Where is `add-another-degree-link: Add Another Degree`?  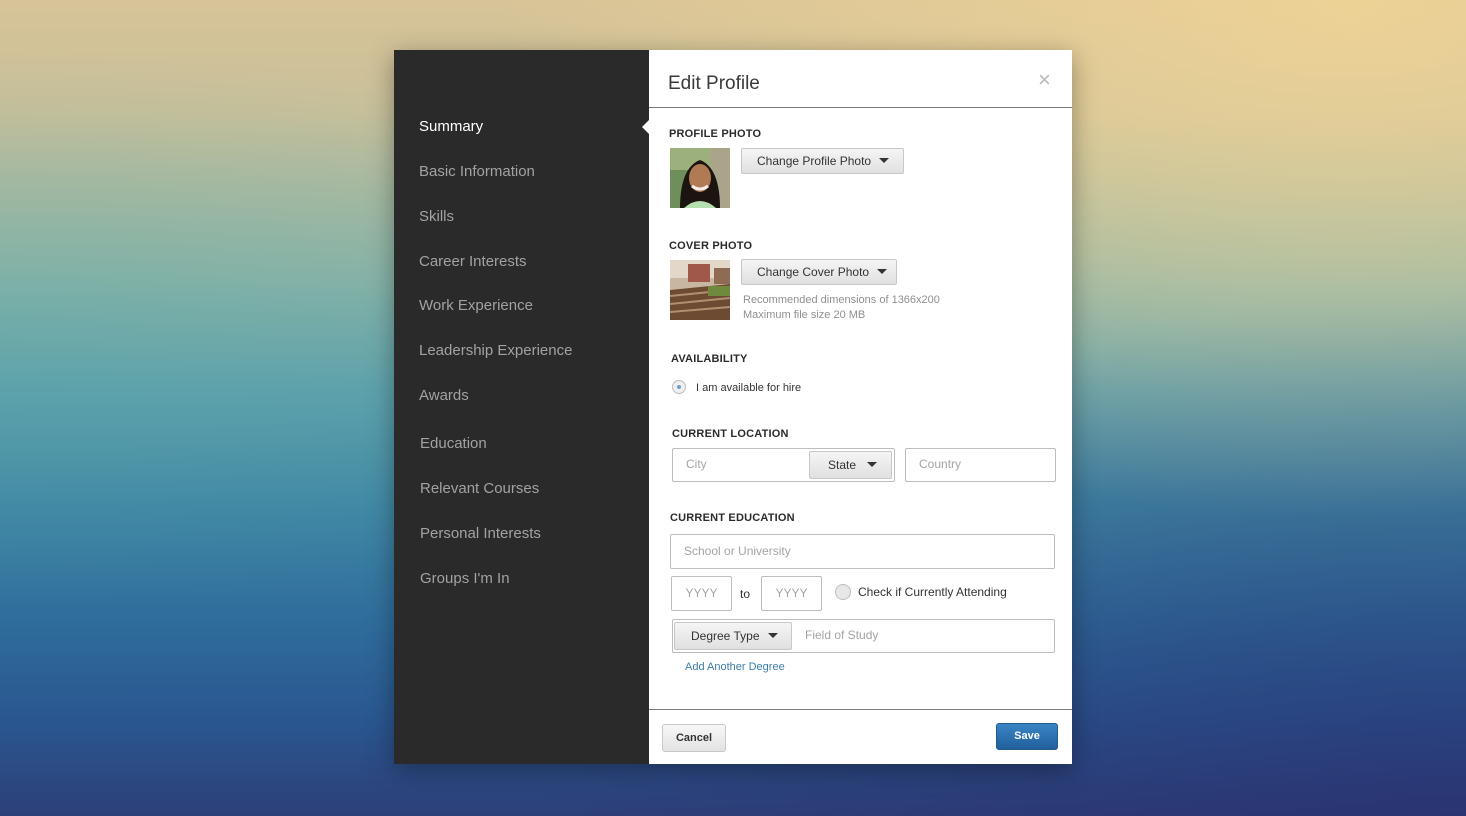 add-another-degree-link: Add Another Degree is located at coordinates (735, 667).